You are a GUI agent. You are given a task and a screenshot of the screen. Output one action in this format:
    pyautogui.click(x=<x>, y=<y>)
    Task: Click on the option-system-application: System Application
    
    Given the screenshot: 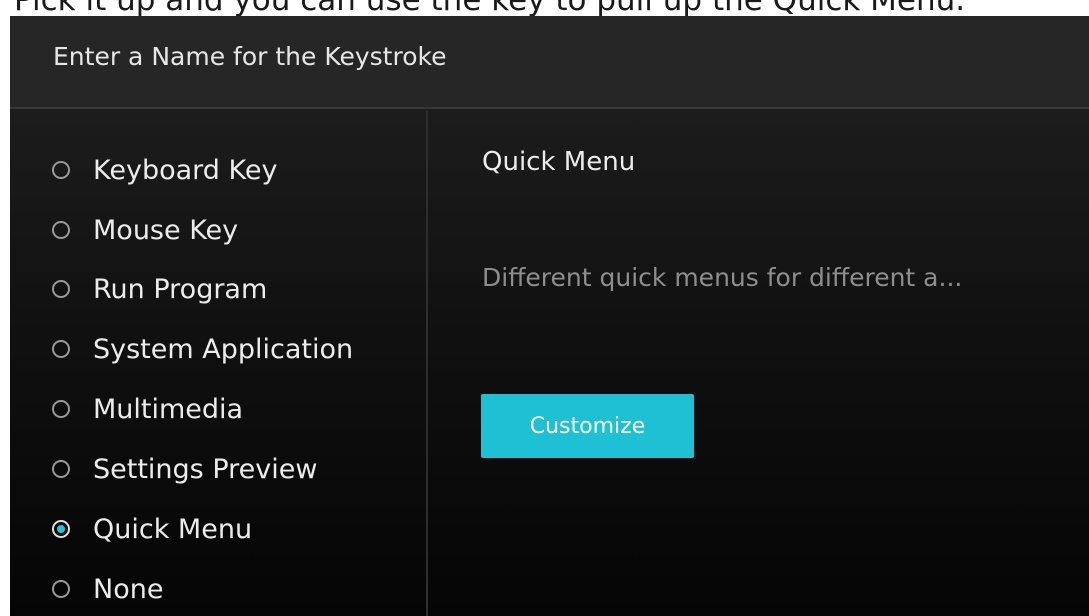 What is the action you would take?
    pyautogui.click(x=202, y=349)
    